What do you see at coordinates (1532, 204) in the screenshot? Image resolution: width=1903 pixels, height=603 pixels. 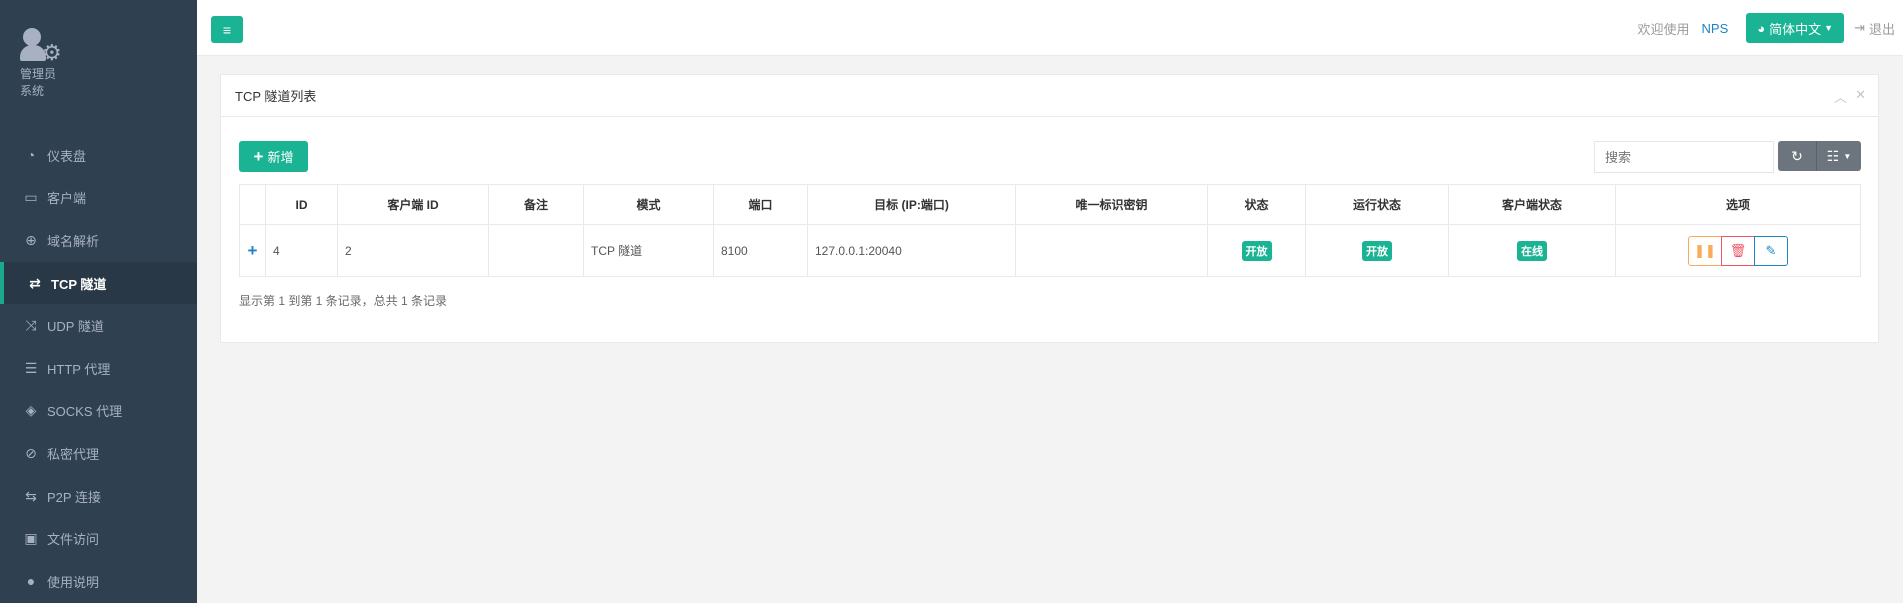 I see `column-header: 客户端状态` at bounding box center [1532, 204].